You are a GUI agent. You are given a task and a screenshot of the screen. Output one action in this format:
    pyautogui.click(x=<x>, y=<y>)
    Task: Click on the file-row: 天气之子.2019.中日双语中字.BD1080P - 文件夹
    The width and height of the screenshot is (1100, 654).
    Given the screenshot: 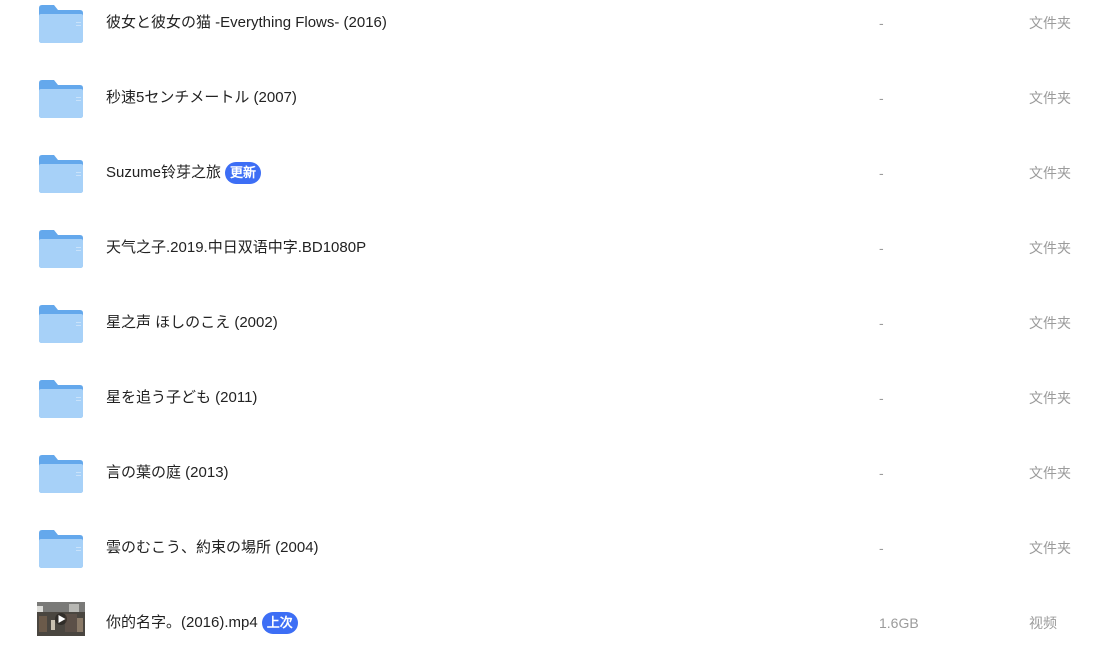 What is the action you would take?
    pyautogui.click(x=550, y=254)
    